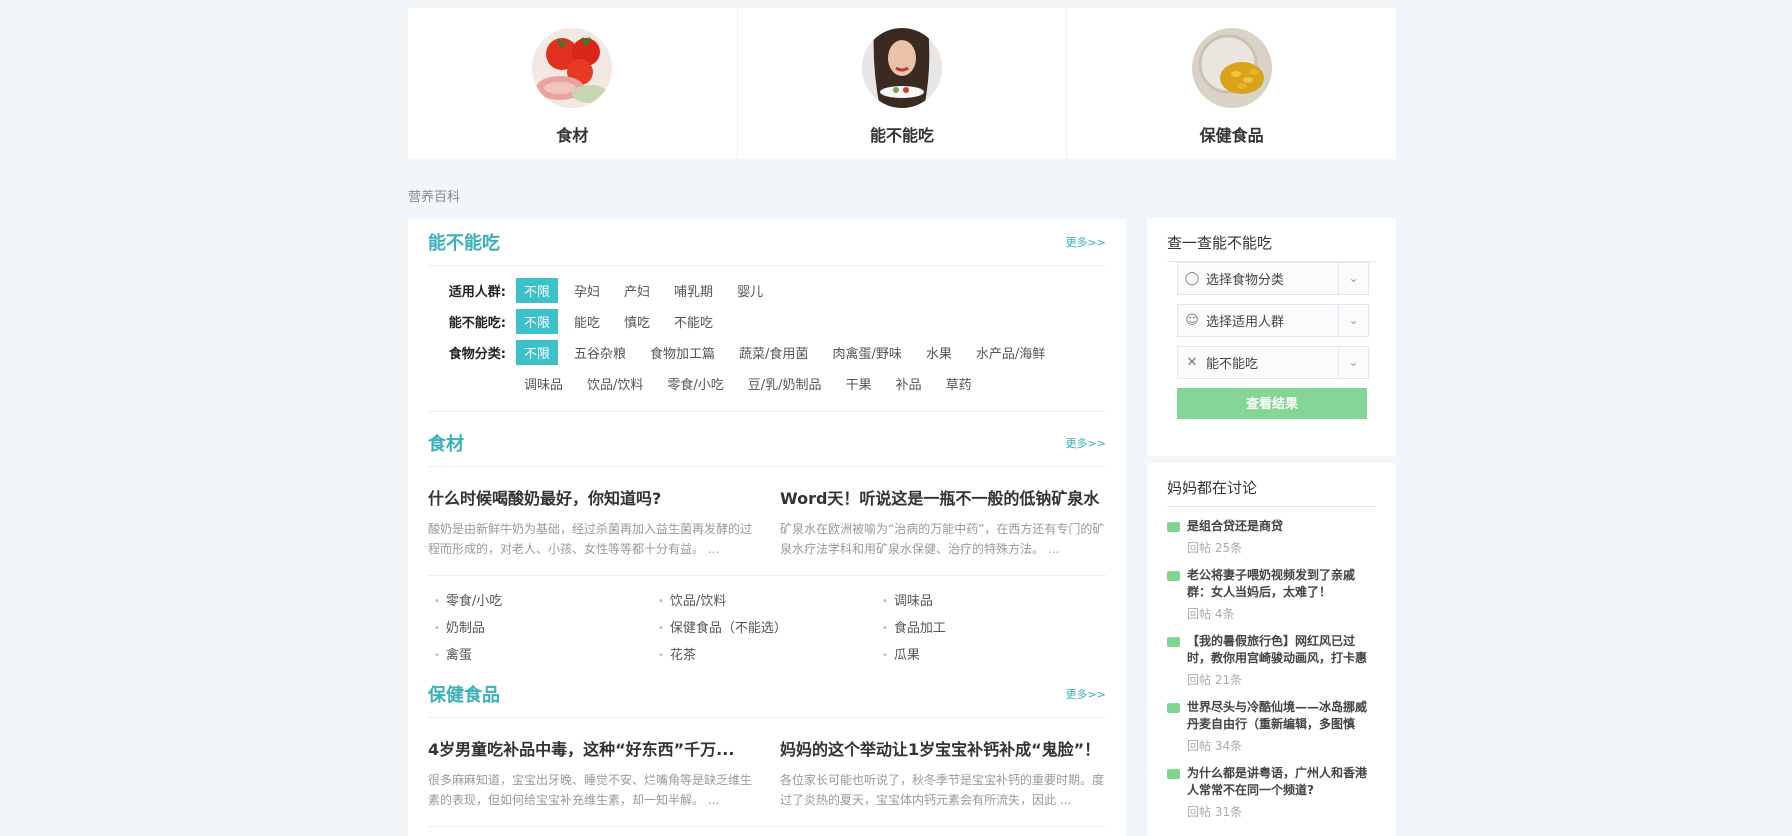  Describe the element at coordinates (767, 694) in the screenshot. I see `health-food-header: 保健食品 更多>>` at that location.